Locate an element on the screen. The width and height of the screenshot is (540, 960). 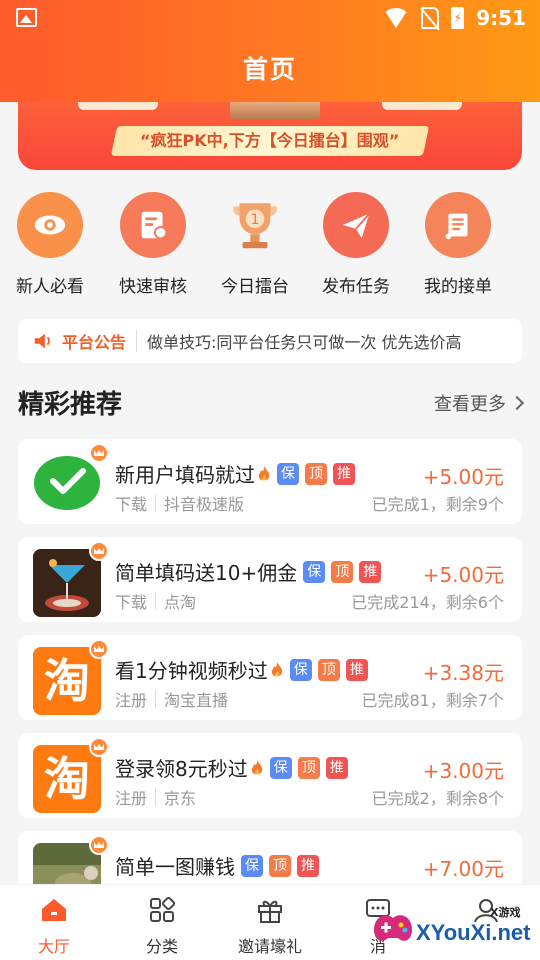
quick-item-my-orders: 我的接单 is located at coordinates (458, 244).